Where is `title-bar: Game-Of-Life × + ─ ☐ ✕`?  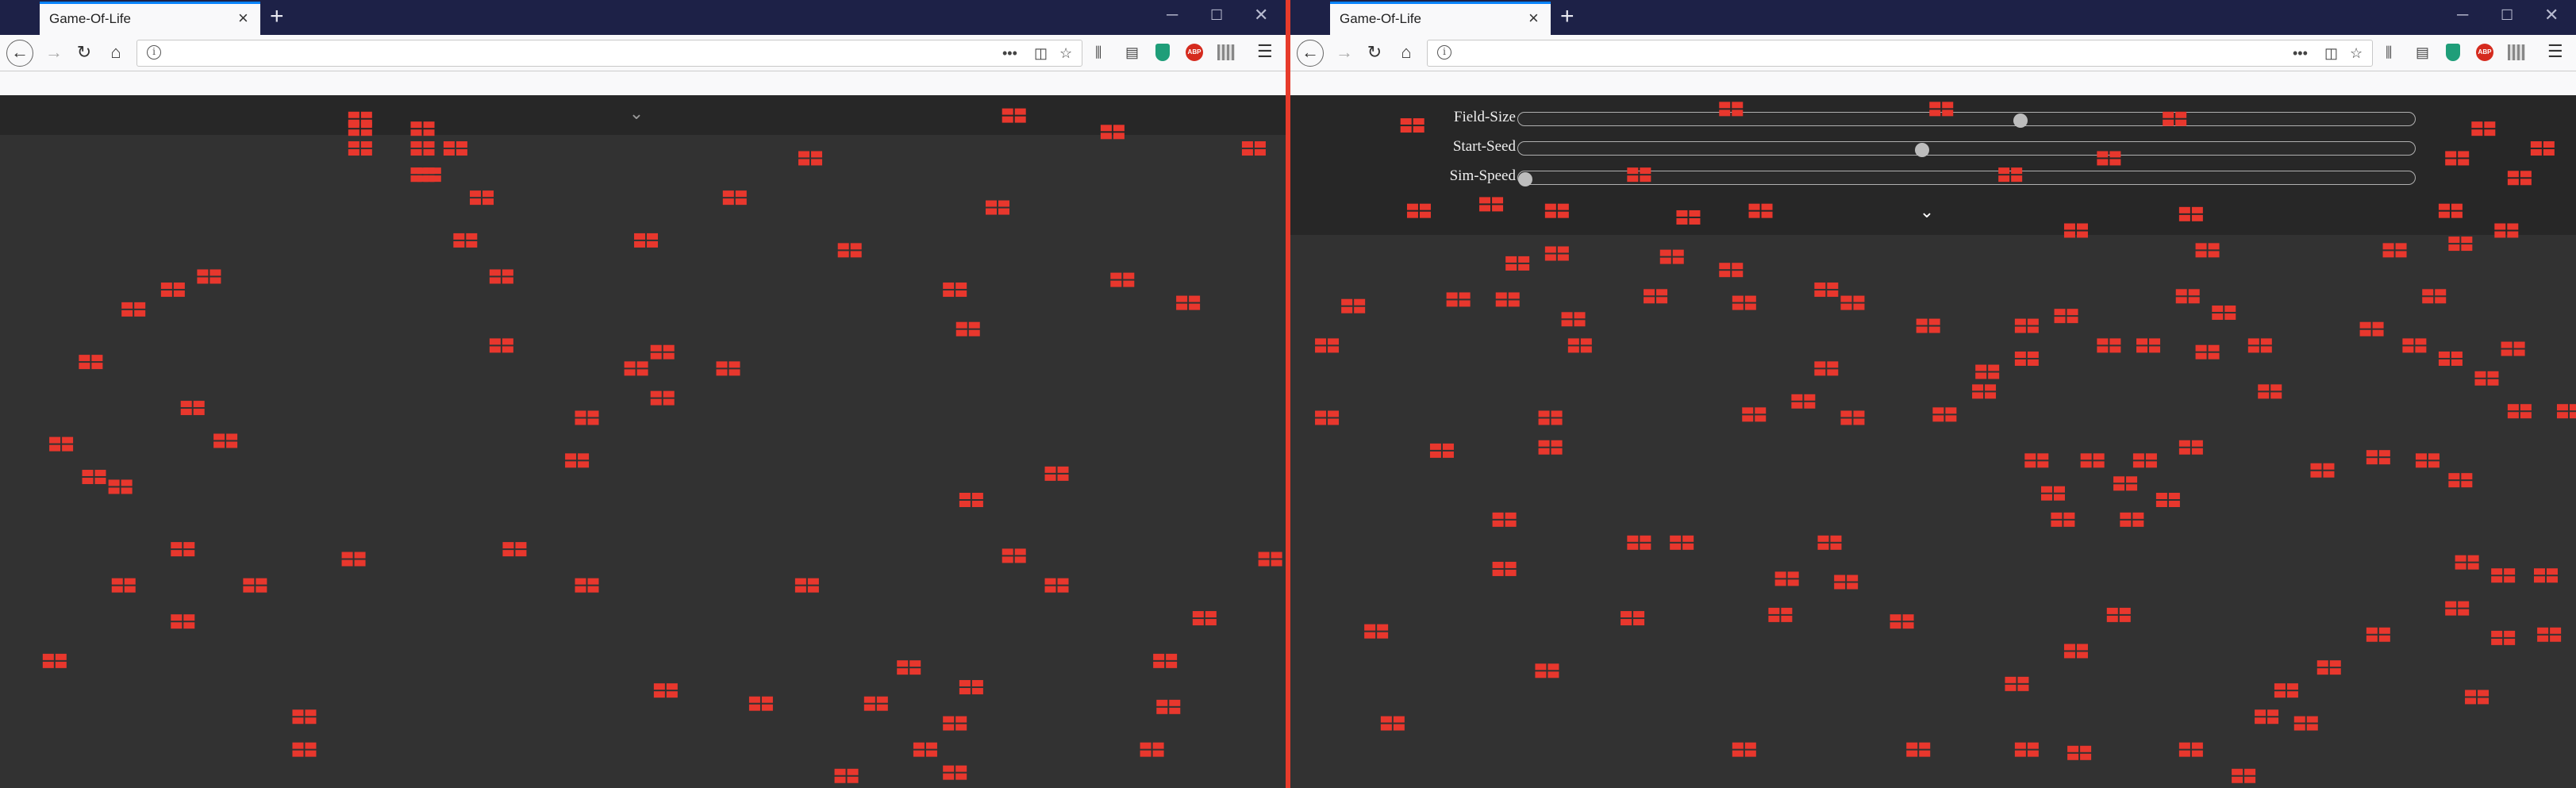
title-bar: Game-Of-Life × + ─ ☐ ✕ is located at coordinates (1933, 17).